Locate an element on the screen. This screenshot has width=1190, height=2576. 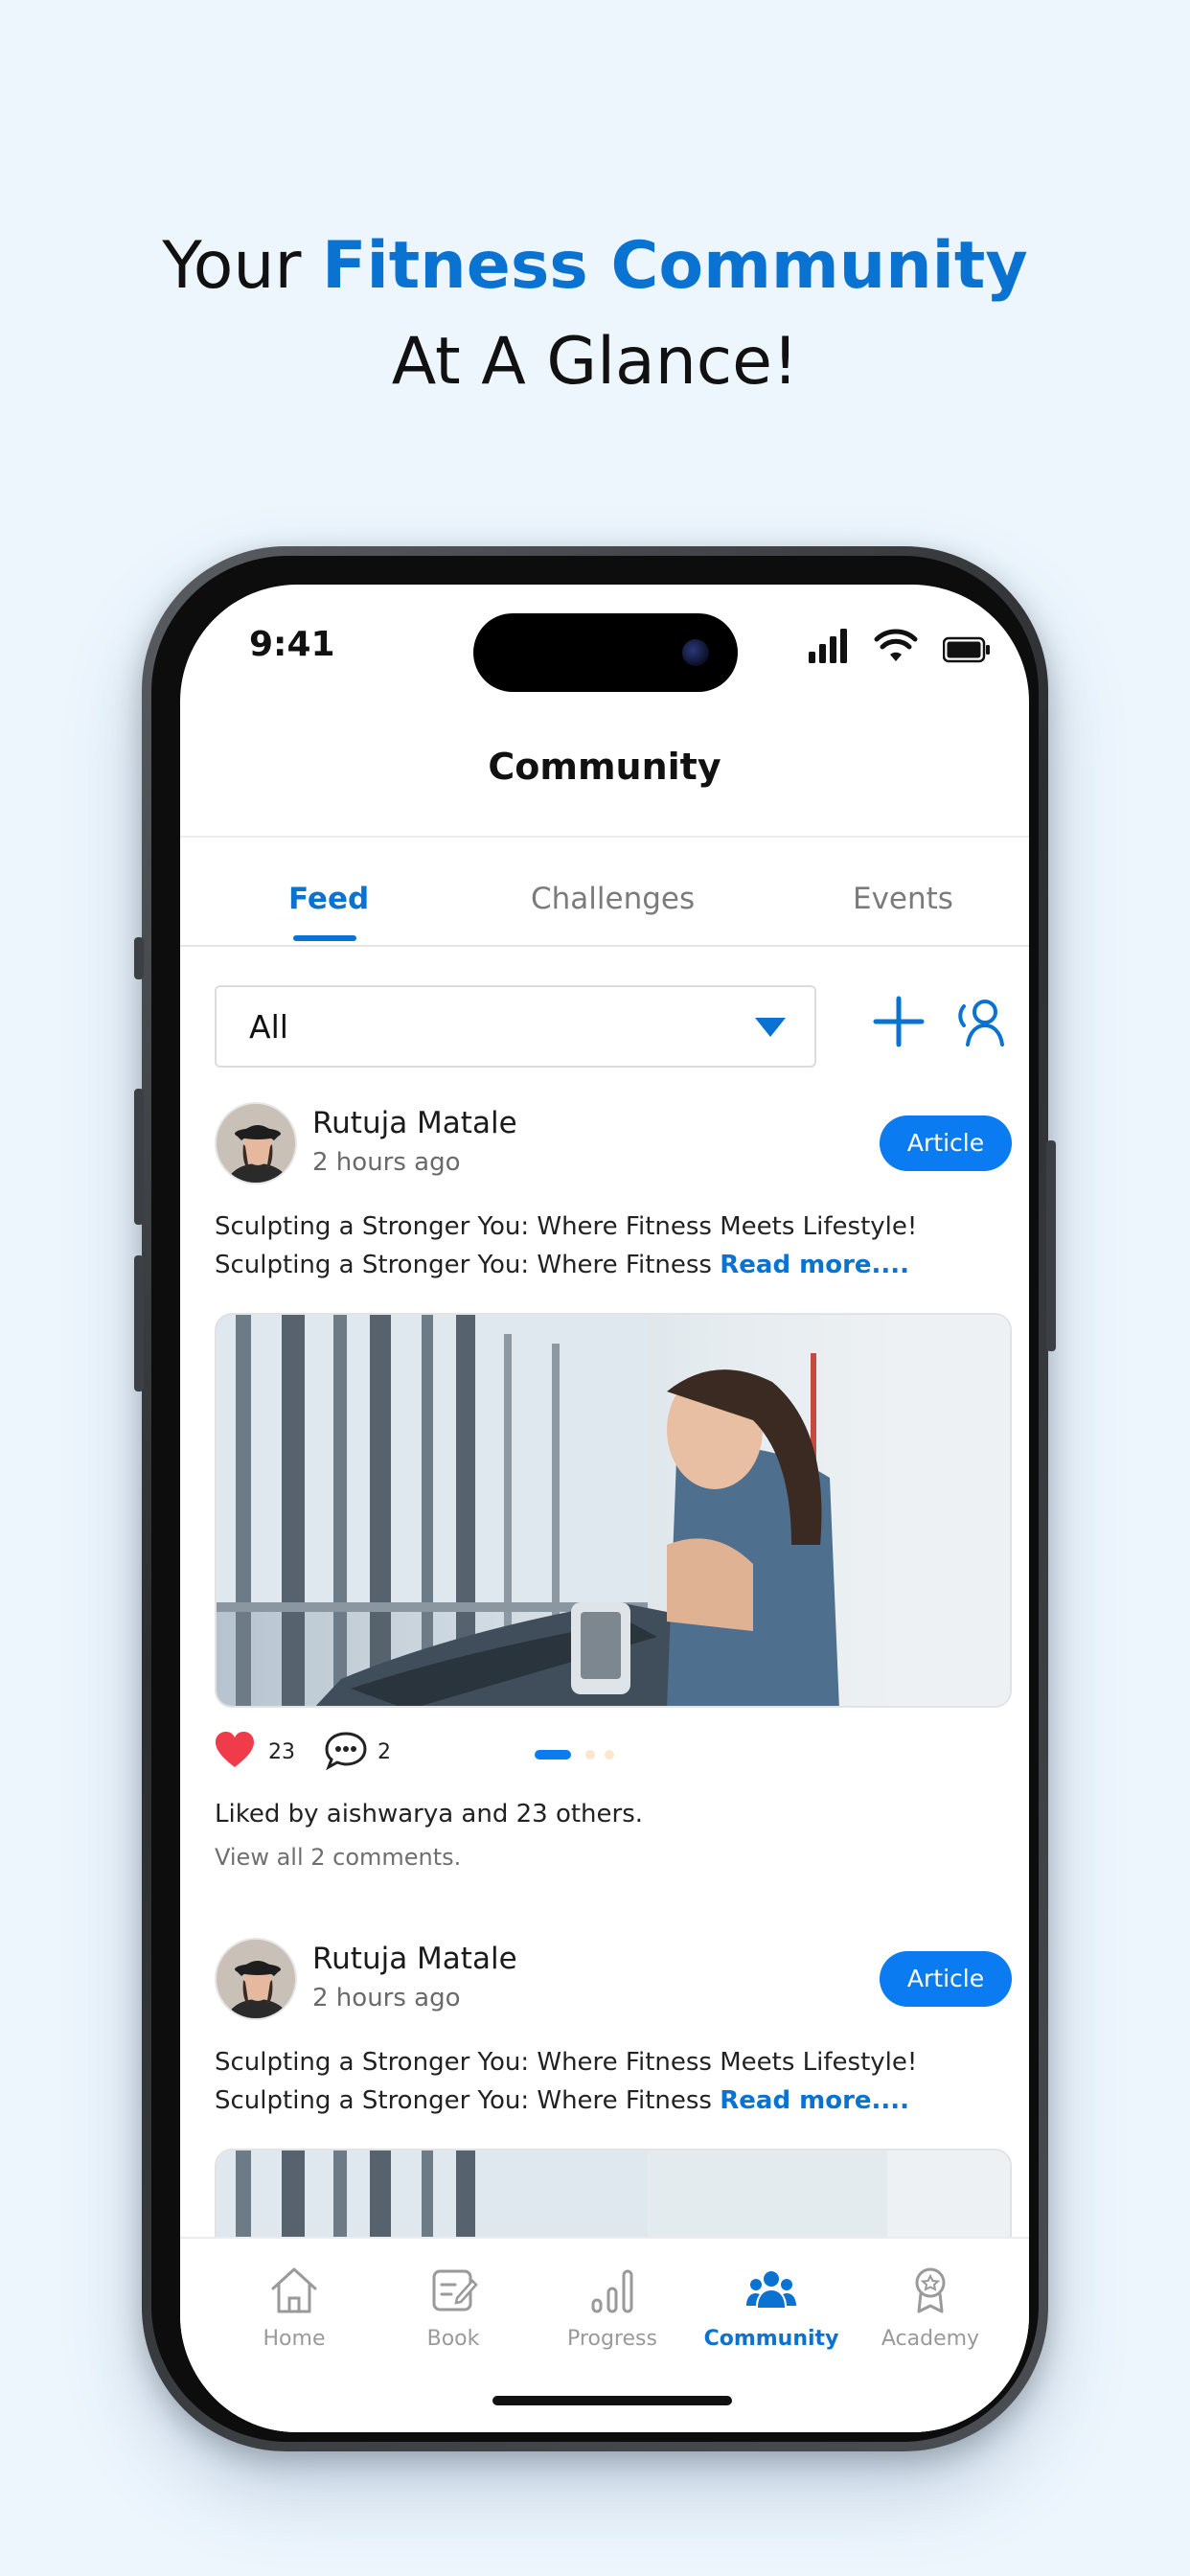
signal-icon is located at coordinates (828, 646).